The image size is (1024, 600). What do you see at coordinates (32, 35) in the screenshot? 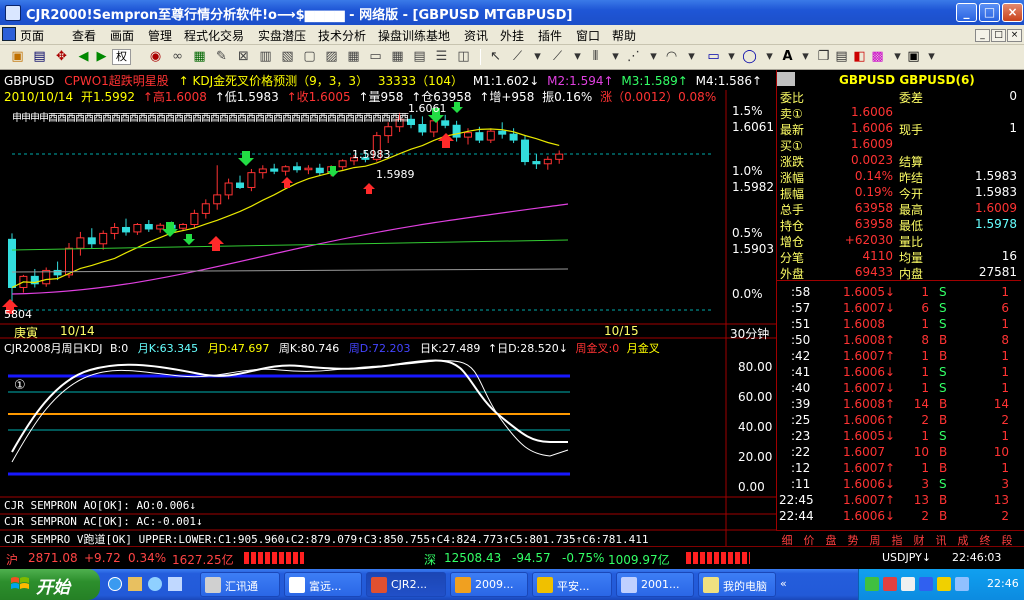
I see `menu-page: 页面` at bounding box center [32, 35].